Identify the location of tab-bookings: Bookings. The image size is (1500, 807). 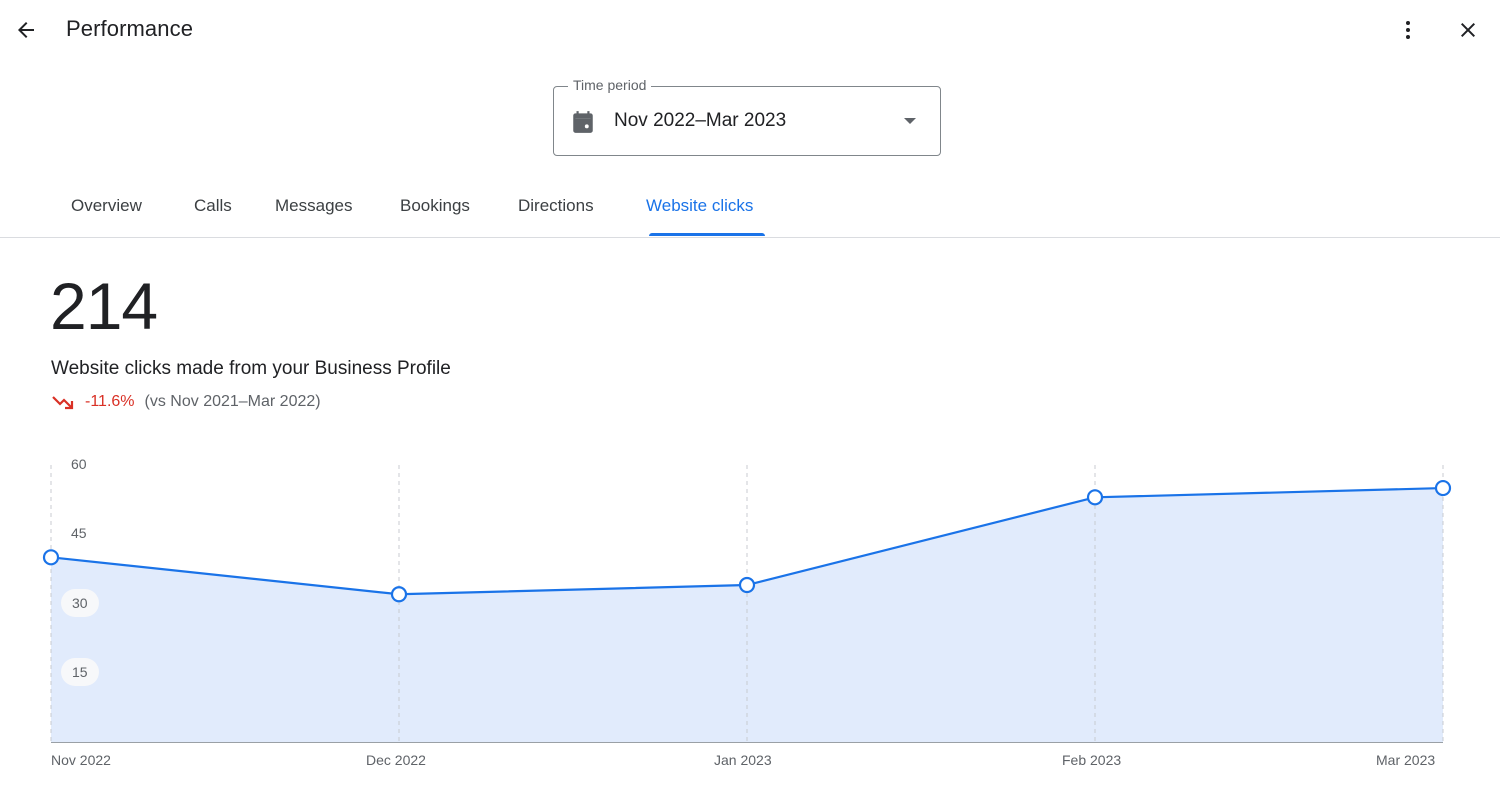
(435, 217).